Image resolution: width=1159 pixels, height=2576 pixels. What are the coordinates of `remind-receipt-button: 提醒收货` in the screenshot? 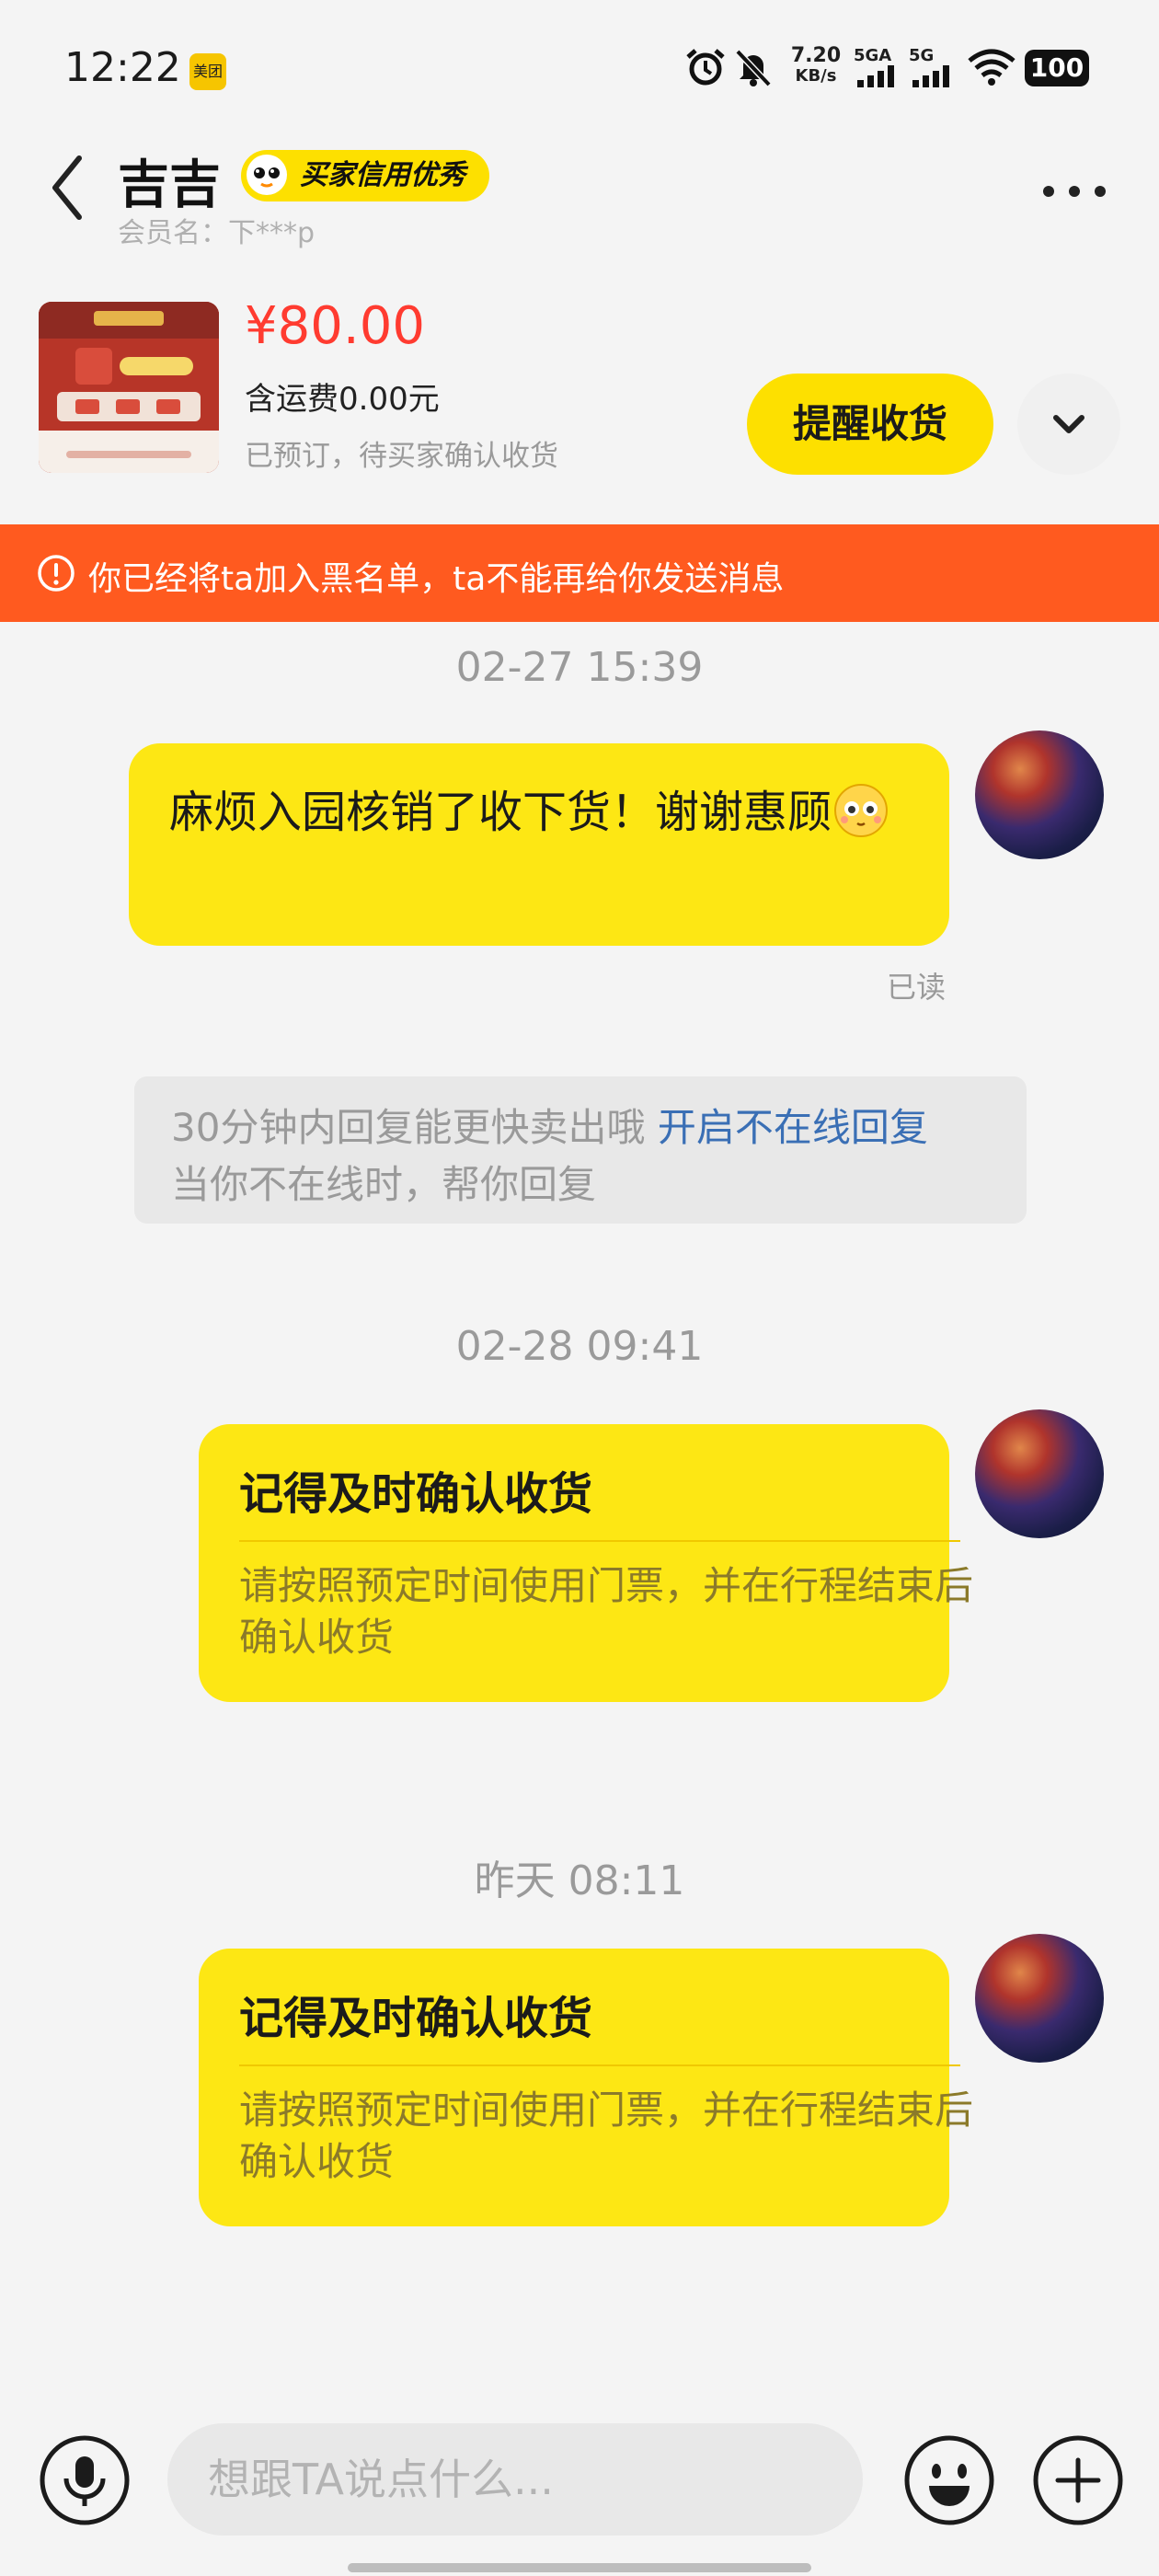 It's located at (870, 424).